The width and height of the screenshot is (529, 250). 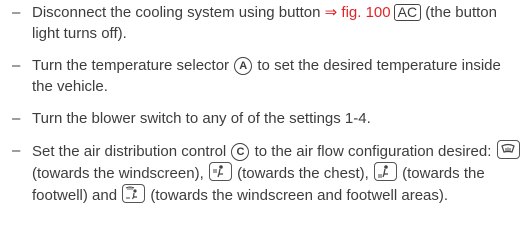 What do you see at coordinates (131, 151) in the screenshot?
I see `item-text: Set the air distribution control` at bounding box center [131, 151].